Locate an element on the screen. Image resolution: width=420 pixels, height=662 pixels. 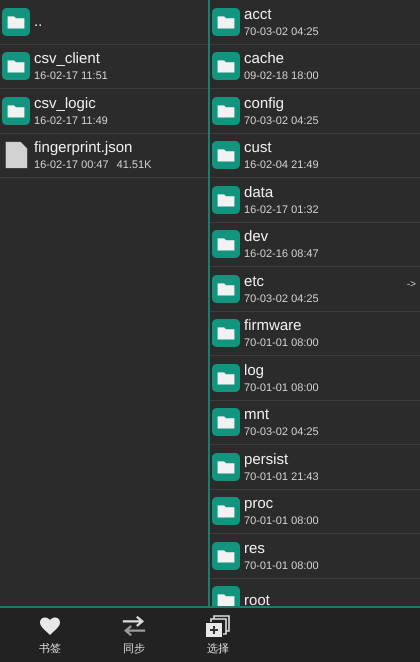
file-date: 70-01-01 21:43 is located at coordinates (281, 476).